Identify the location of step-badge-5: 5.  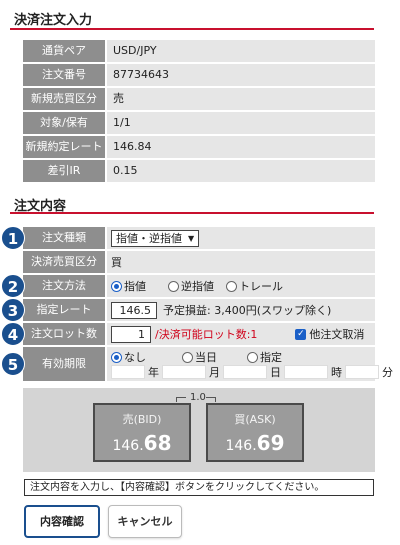
(13, 364).